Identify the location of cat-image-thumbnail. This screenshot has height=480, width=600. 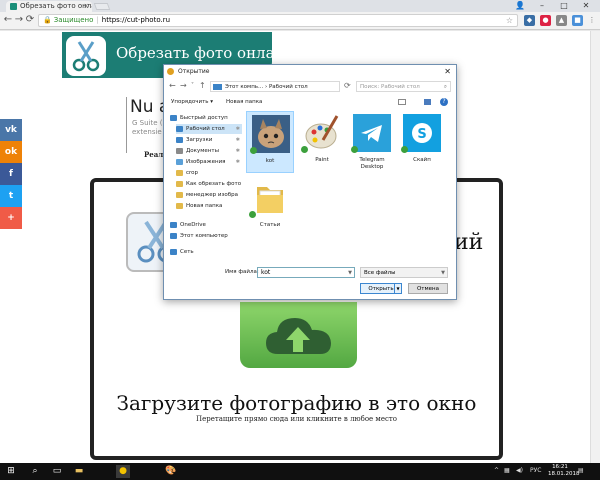
(271, 134).